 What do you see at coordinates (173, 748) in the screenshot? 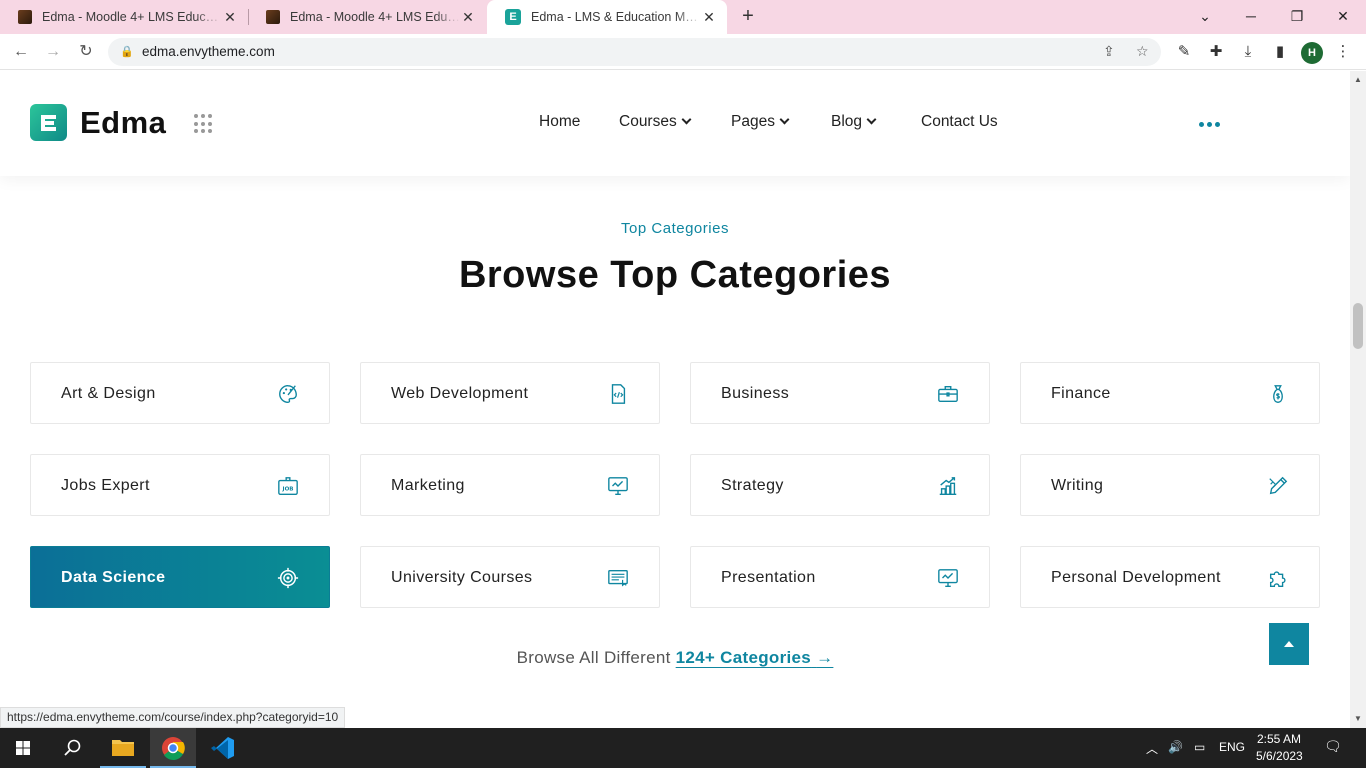
I see `chrome-icon` at bounding box center [173, 748].